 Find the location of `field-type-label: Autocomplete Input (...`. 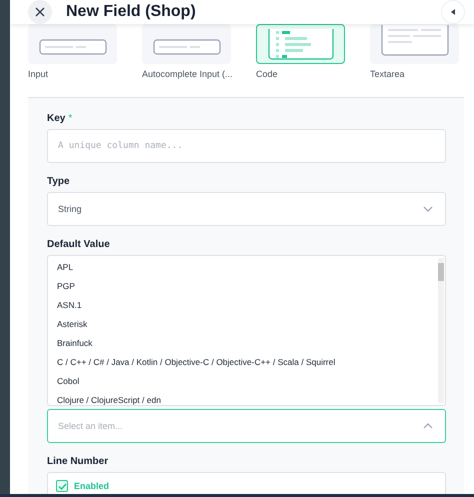

field-type-label: Autocomplete Input (... is located at coordinates (186, 74).